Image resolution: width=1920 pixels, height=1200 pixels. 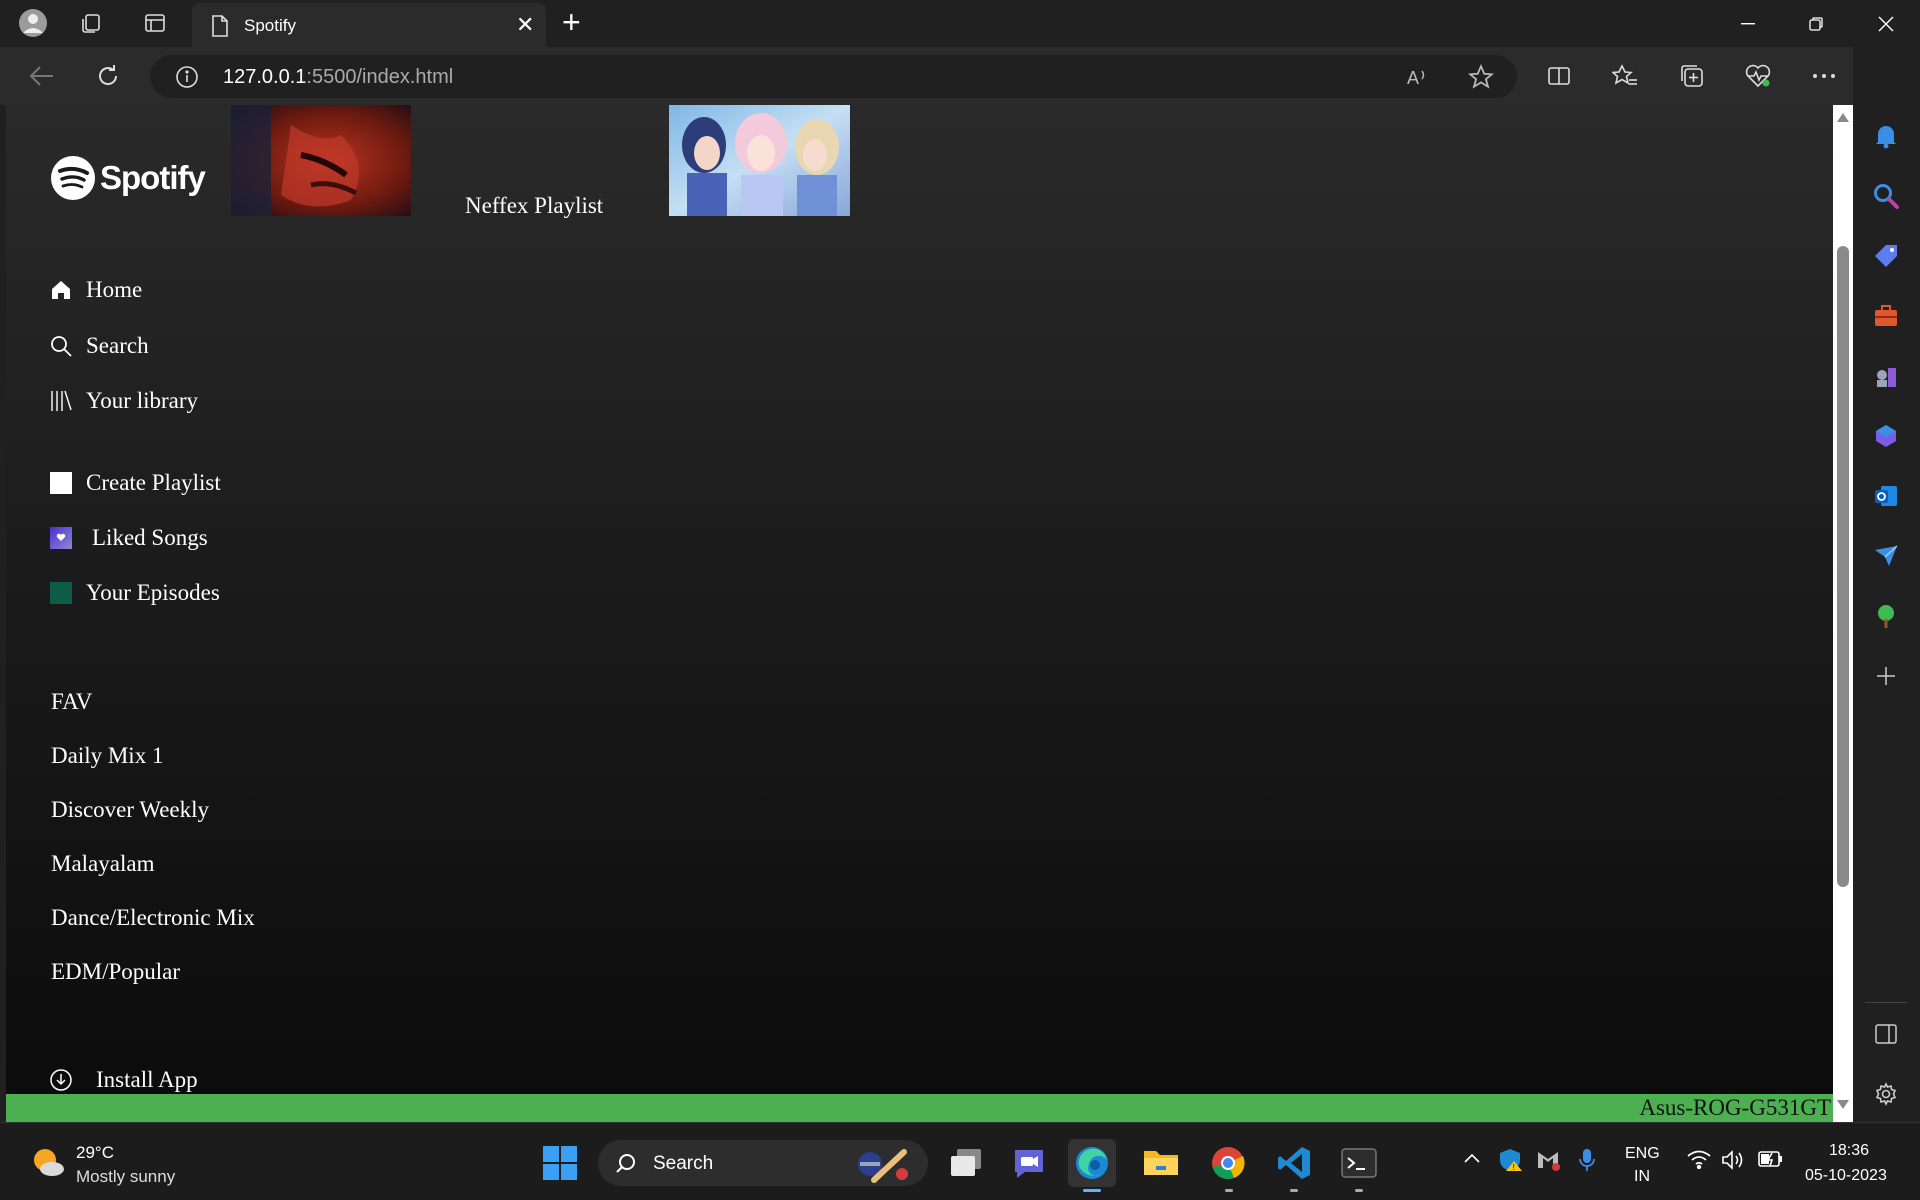 What do you see at coordinates (1886, 136) in the screenshot?
I see `notifications-icon` at bounding box center [1886, 136].